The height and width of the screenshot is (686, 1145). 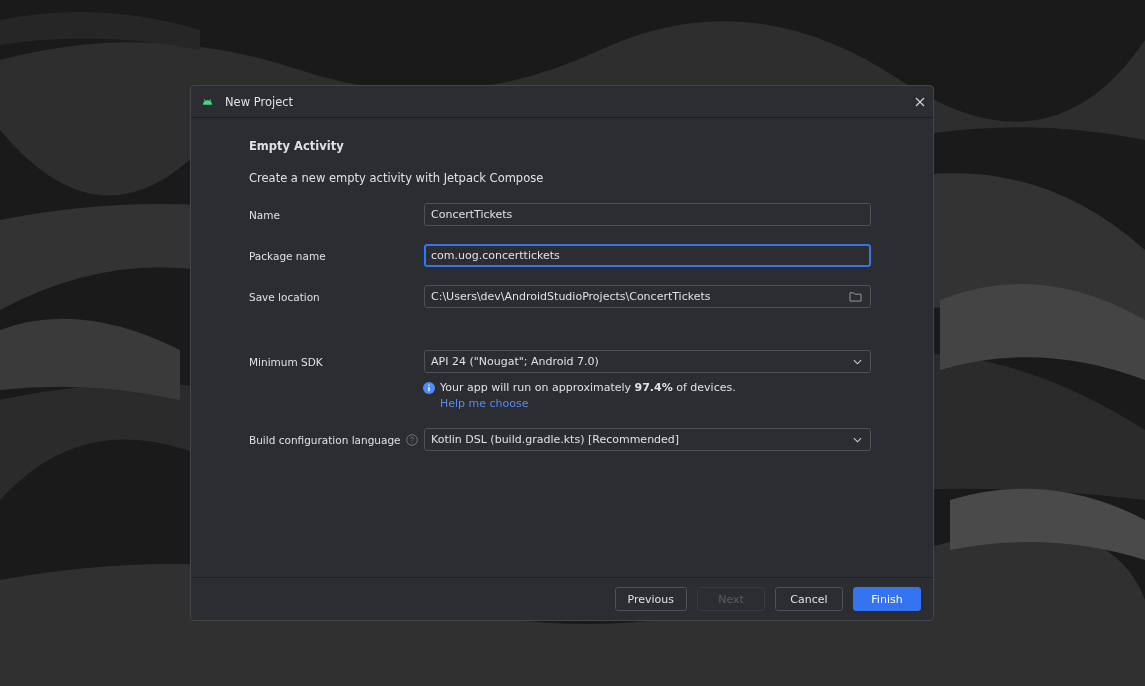 I want to click on input-field: C:\Users\dev\AndroidStudioProjects\ConcertTickets, so click(x=647, y=296).